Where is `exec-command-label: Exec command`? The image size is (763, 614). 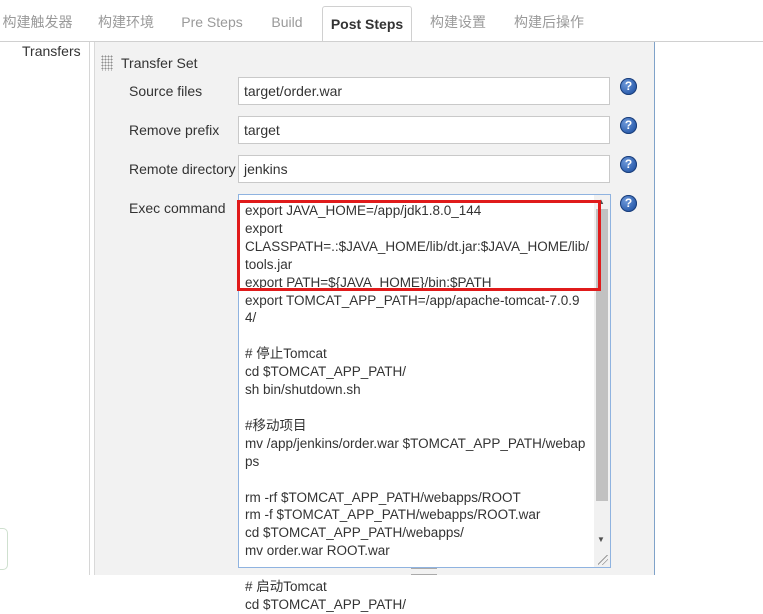
exec-command-label: Exec command is located at coordinates (177, 208).